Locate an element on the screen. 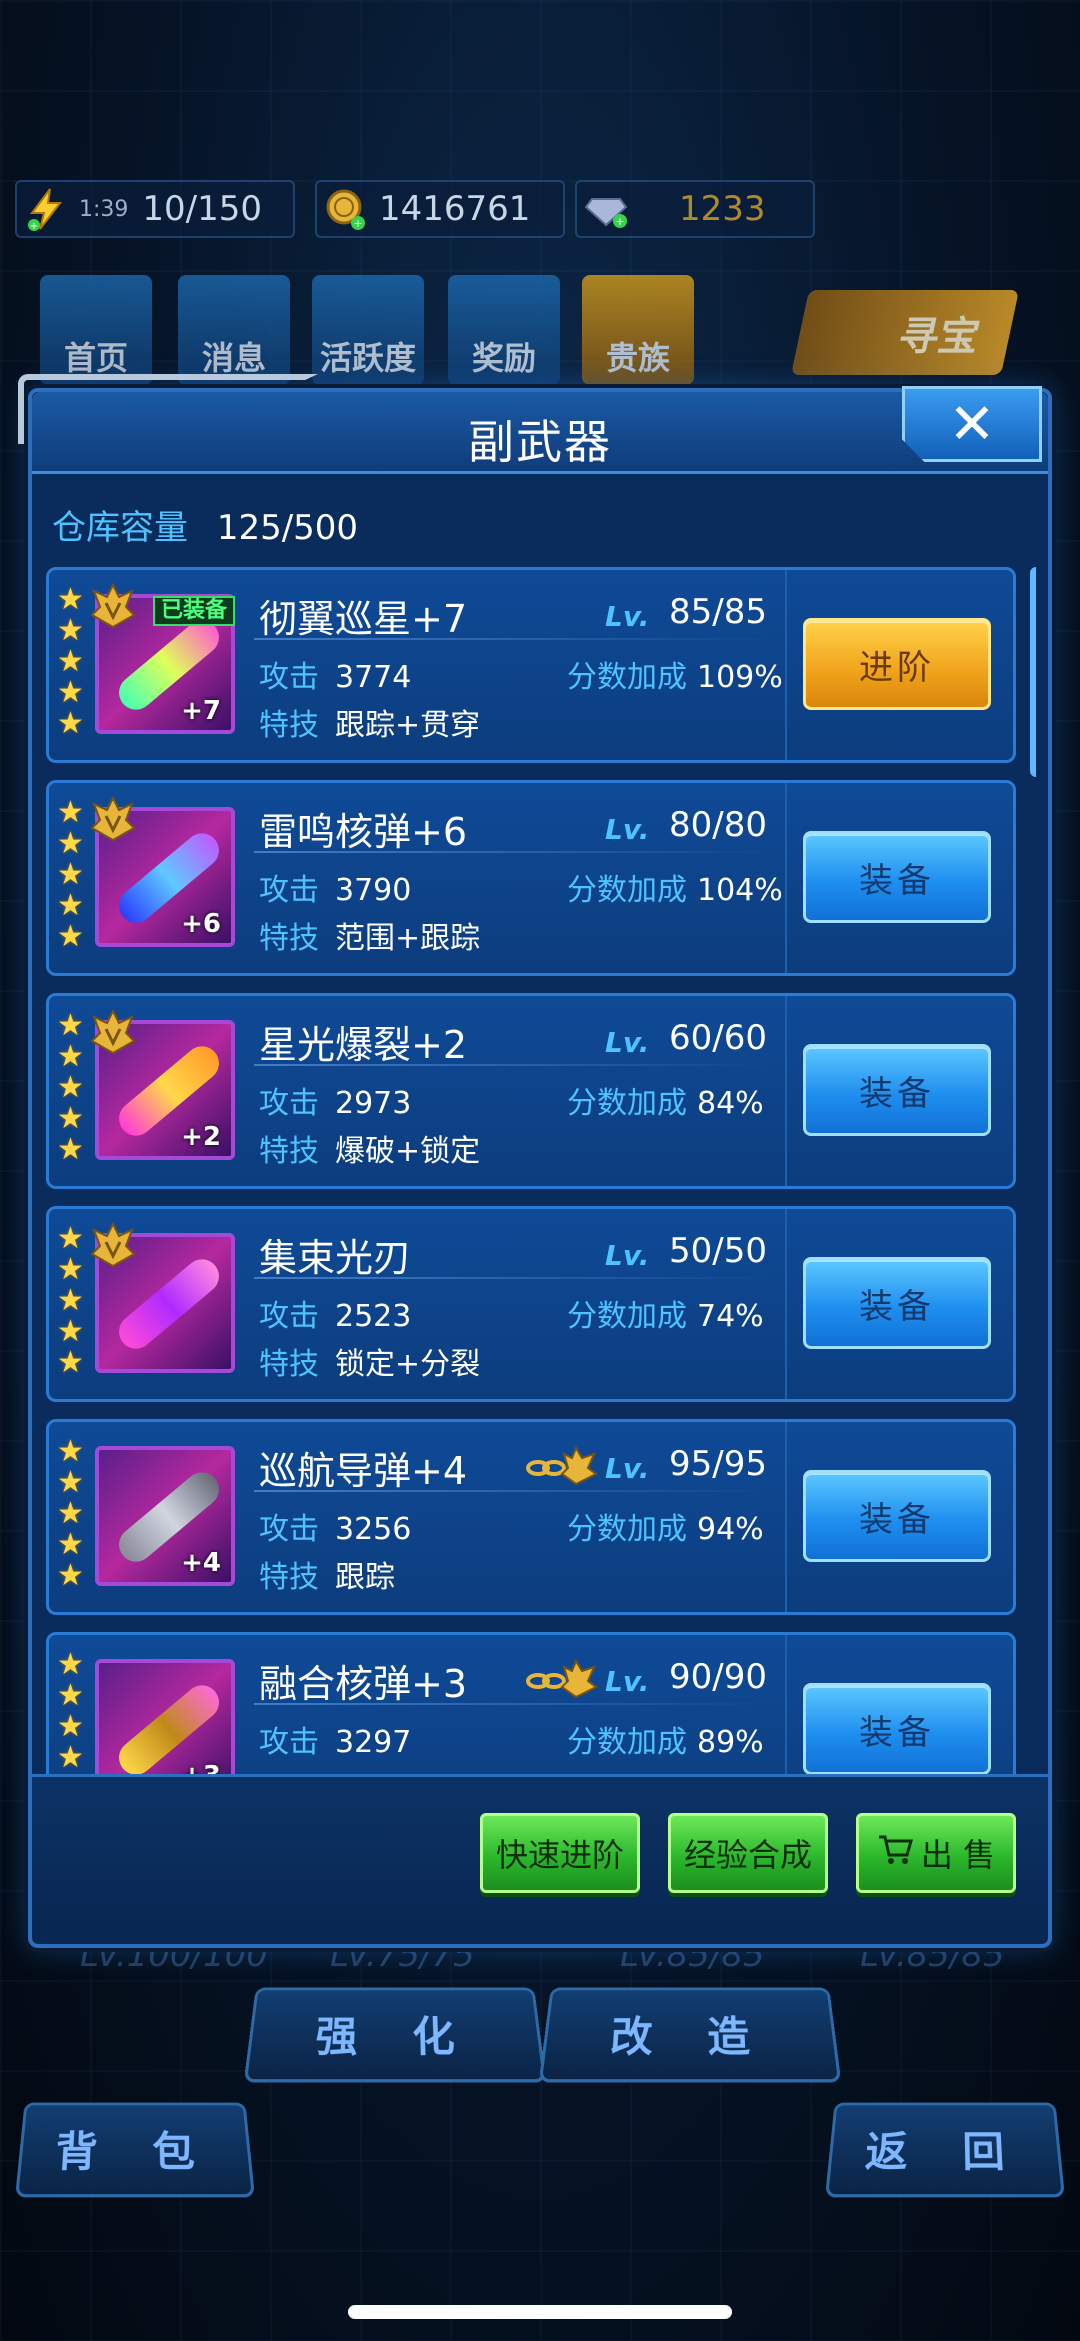 The image size is (1080, 2341). bonus-row: 分数加成 89% is located at coordinates (665, 1739).